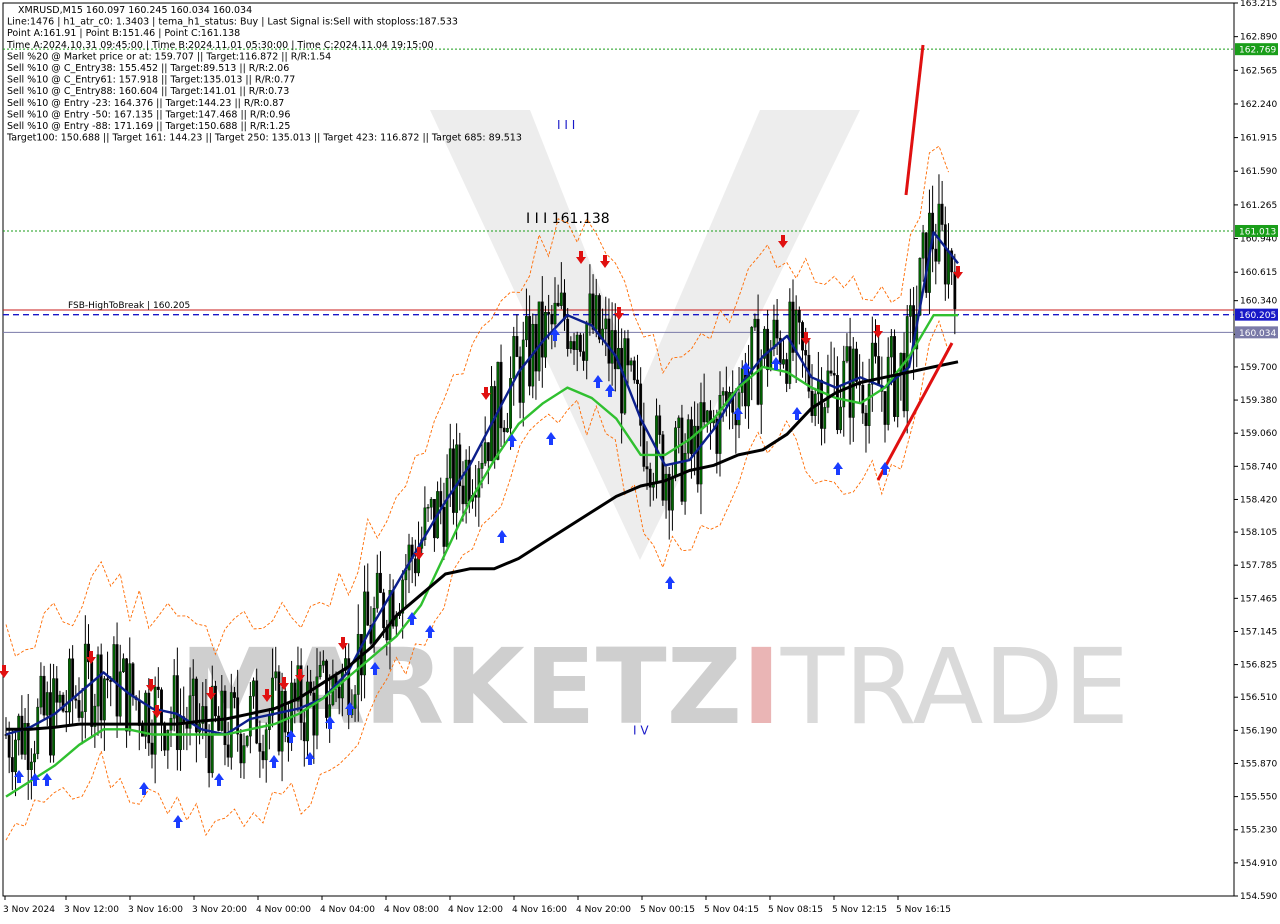 This screenshot has width=1280, height=924. I want to click on price-tag-label: 160.034, so click(1257, 334).